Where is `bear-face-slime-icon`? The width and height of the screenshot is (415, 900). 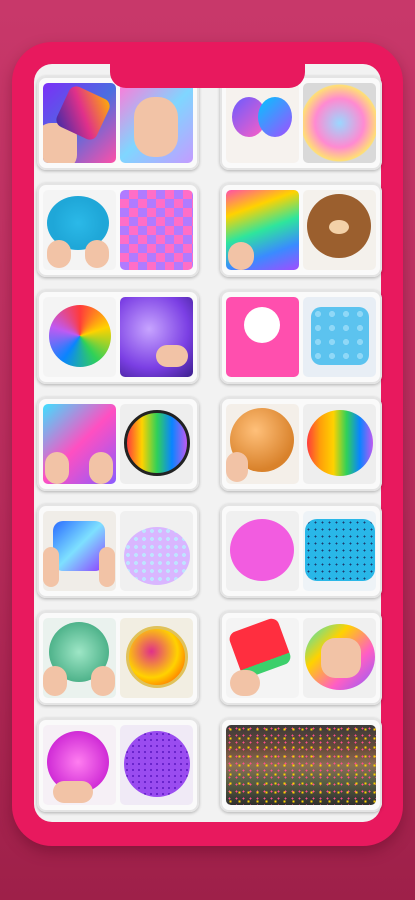 bear-face-slime-icon is located at coordinates (339, 230).